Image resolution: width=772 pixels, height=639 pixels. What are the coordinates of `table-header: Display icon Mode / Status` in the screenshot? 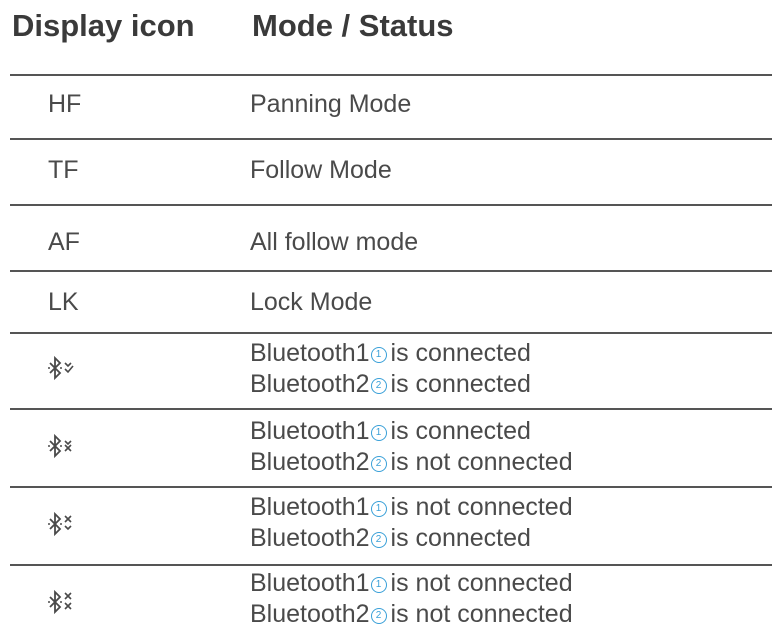 It's located at (386, 37).